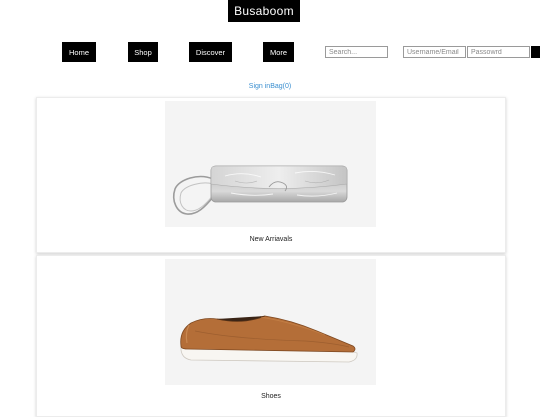  Describe the element at coordinates (210, 52) in the screenshot. I see `nav-discover-button: Discover` at that location.